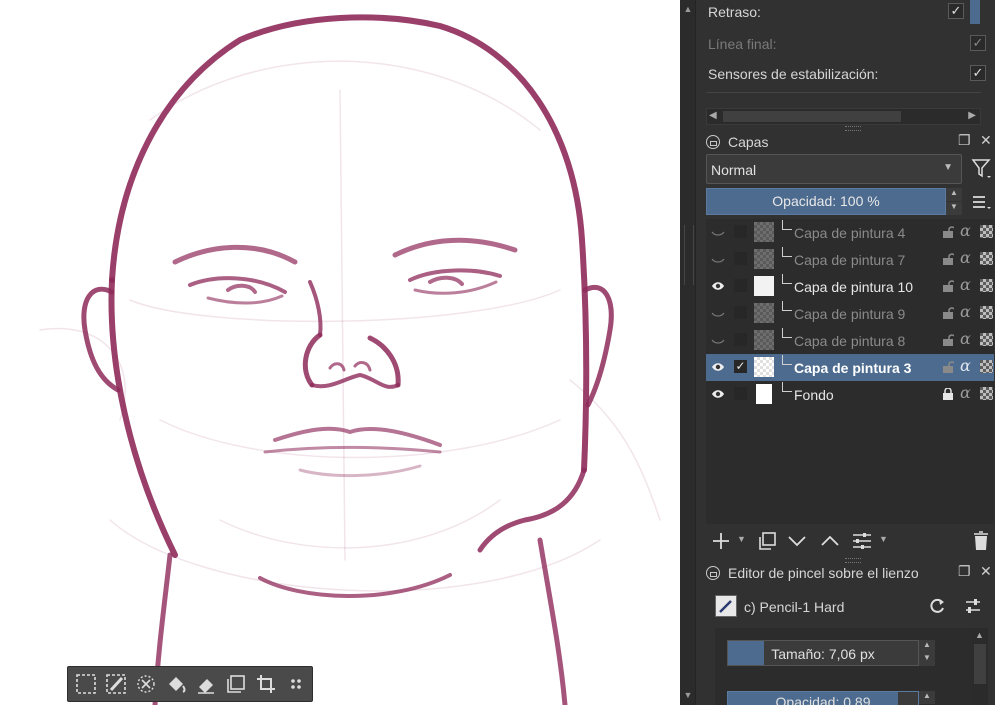 This screenshot has width=995, height=705. Describe the element at coordinates (830, 541) in the screenshot. I see `move-up-icon` at that location.